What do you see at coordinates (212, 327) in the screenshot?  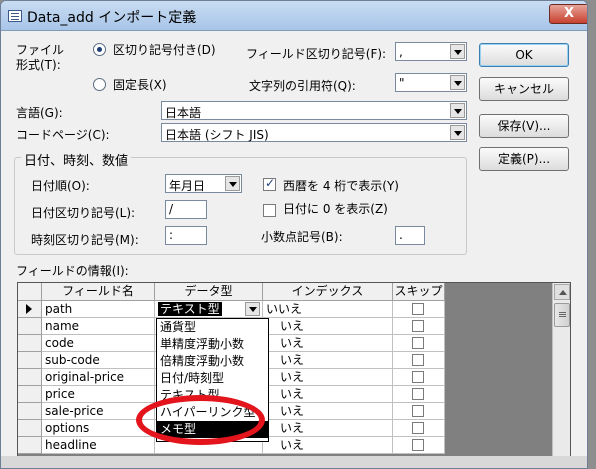 I see `data-type-option: 通貨型` at bounding box center [212, 327].